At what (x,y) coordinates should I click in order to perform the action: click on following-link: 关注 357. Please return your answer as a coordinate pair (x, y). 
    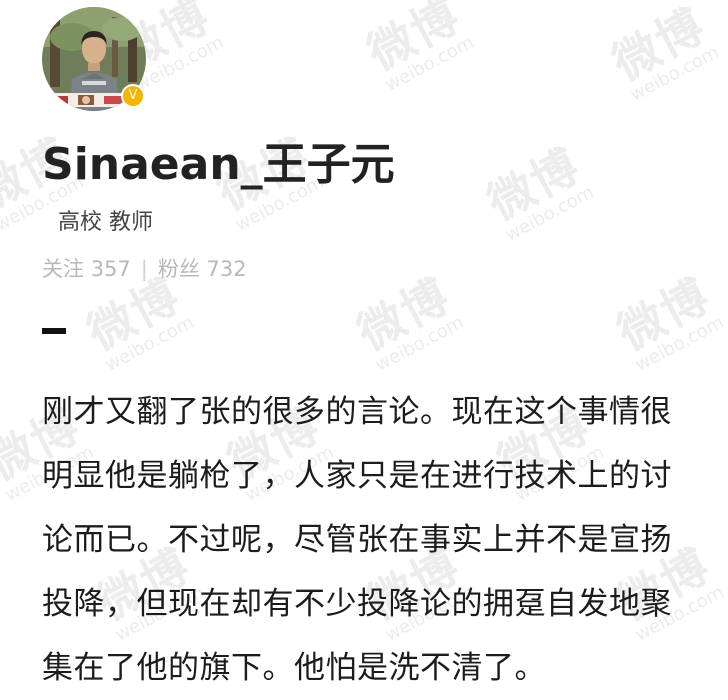
    Looking at the image, I should click on (86, 269).